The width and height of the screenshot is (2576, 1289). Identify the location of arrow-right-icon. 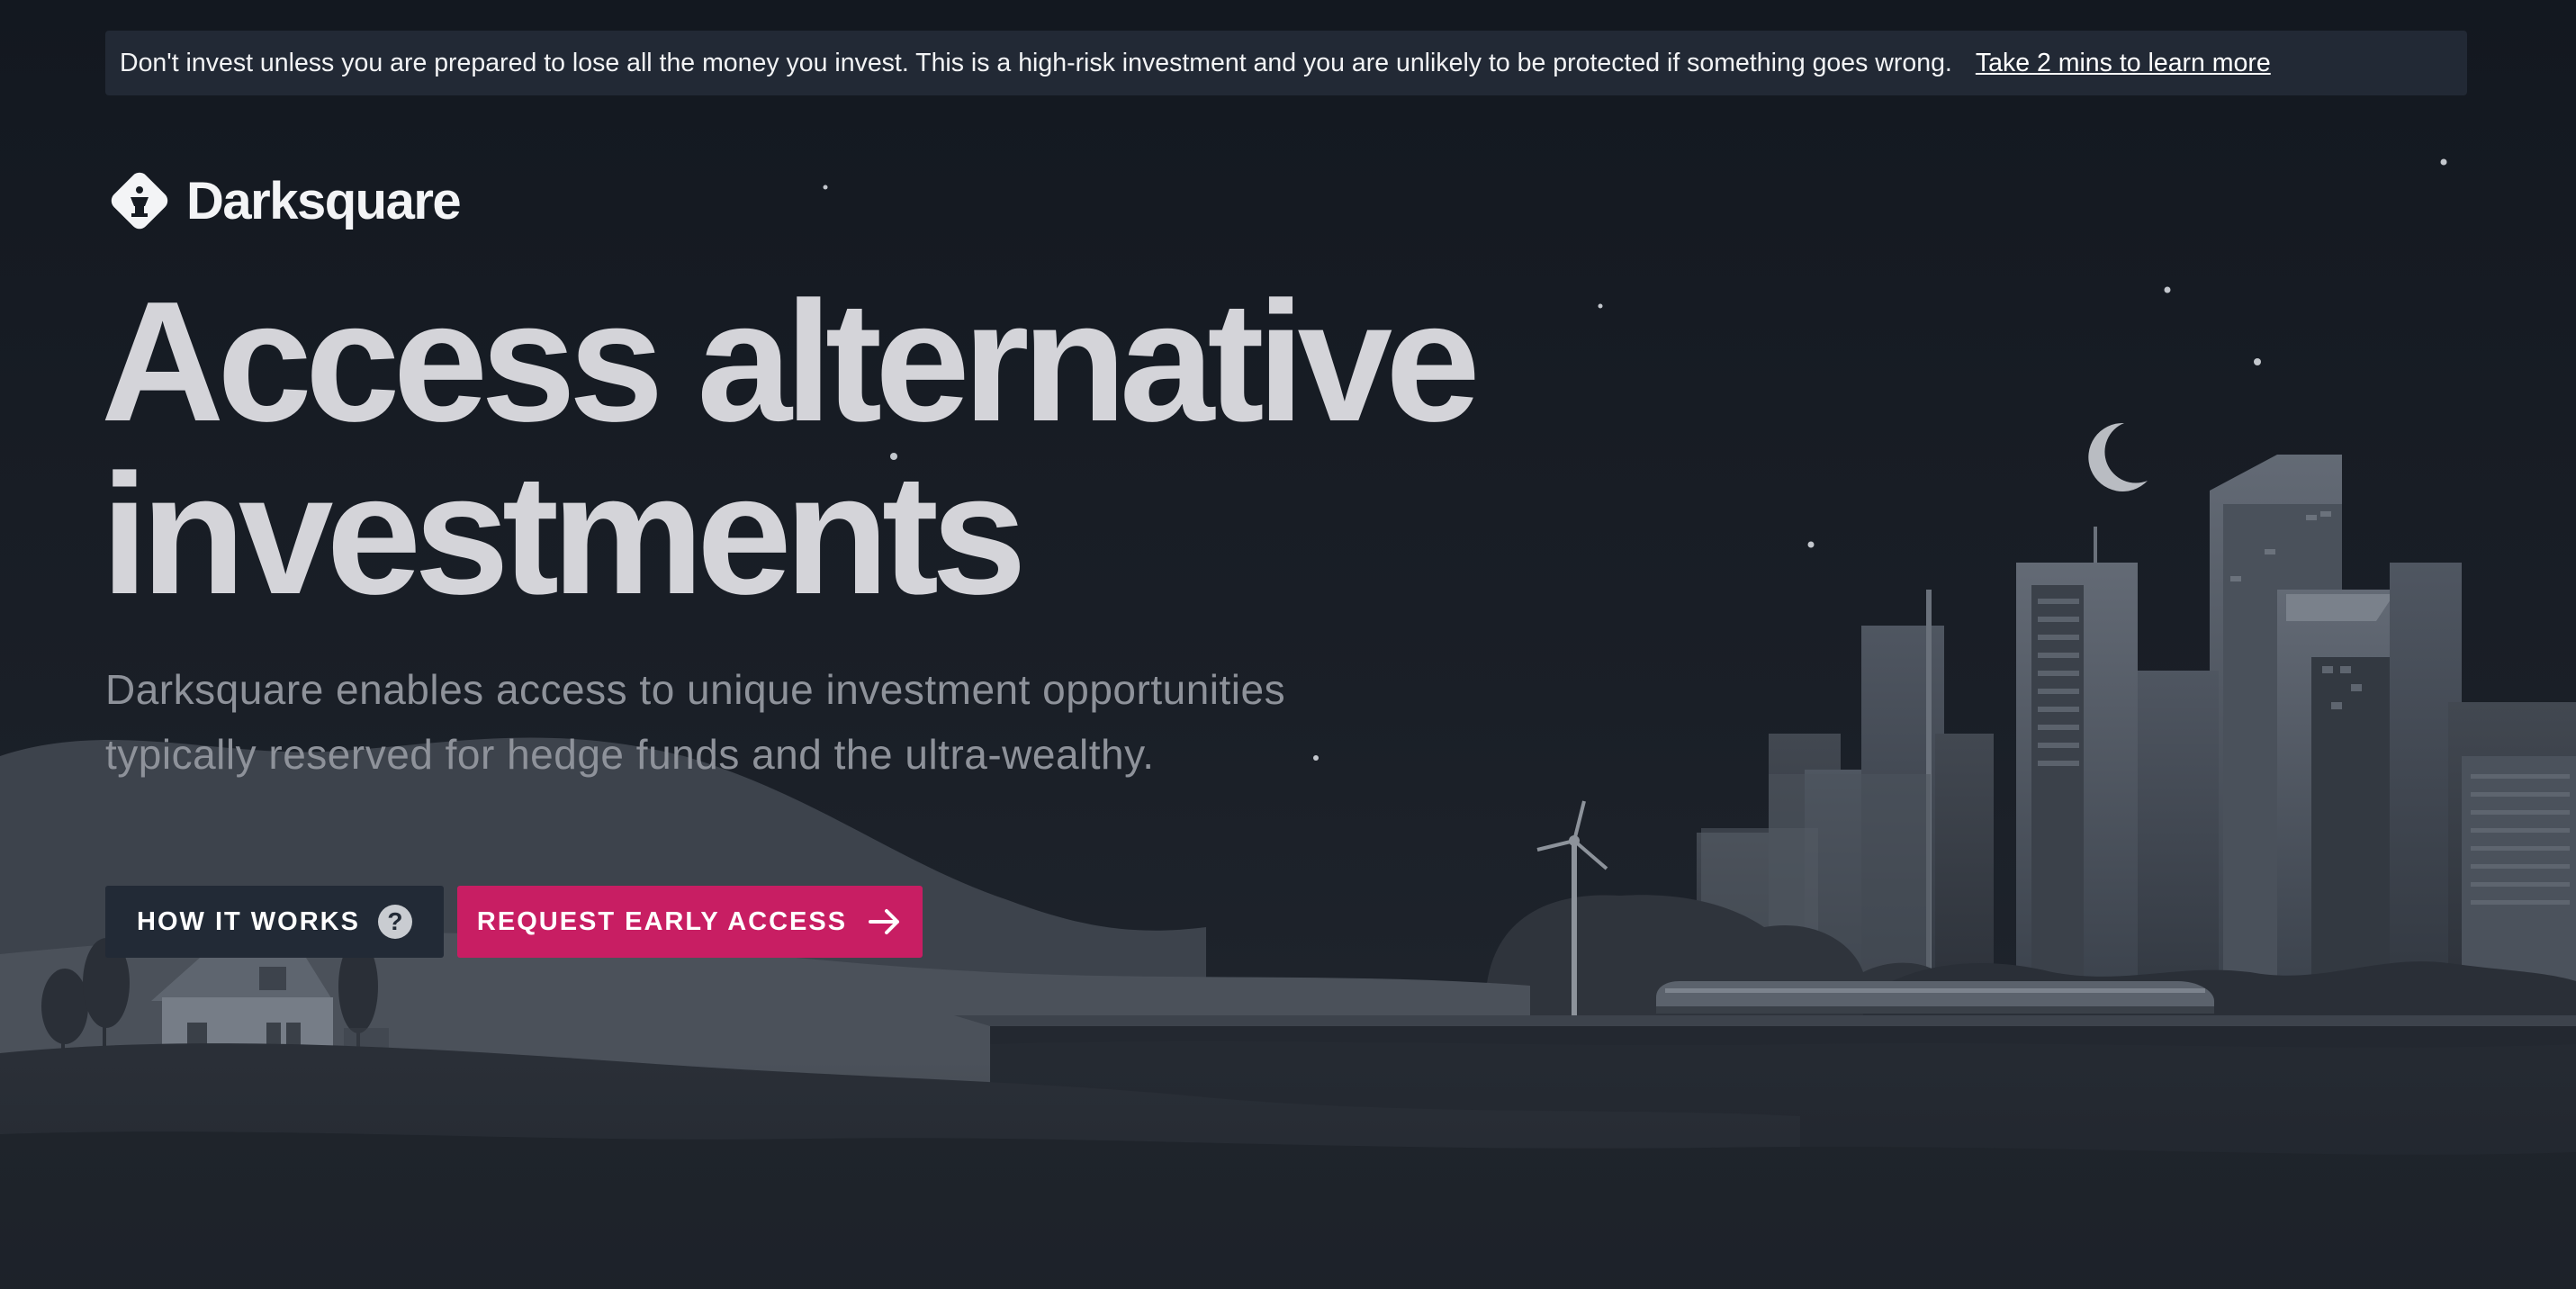
(884, 921).